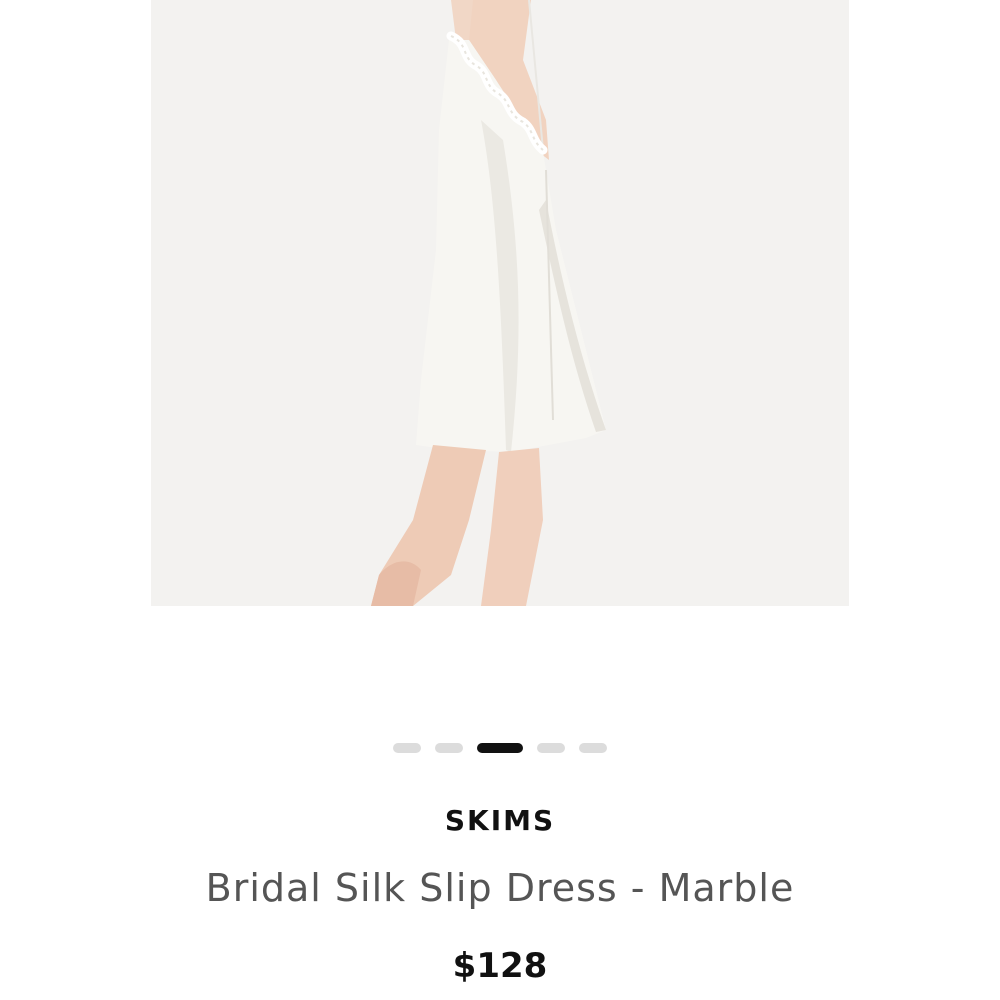 Image resolution: width=1000 pixels, height=1000 pixels. Describe the element at coordinates (500, 888) in the screenshot. I see `product-title: Bridal Silk Slip Dress - Marble` at that location.